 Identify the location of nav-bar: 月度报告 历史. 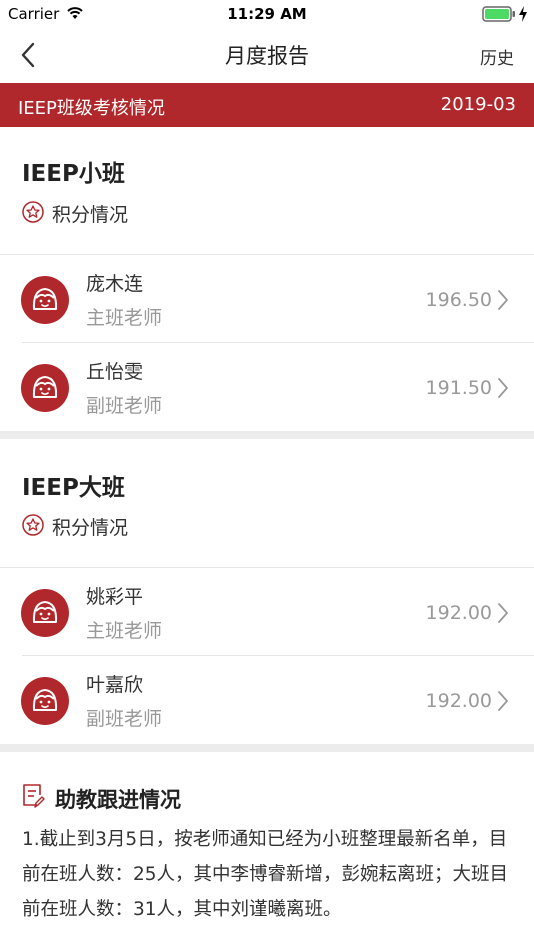
(267, 55).